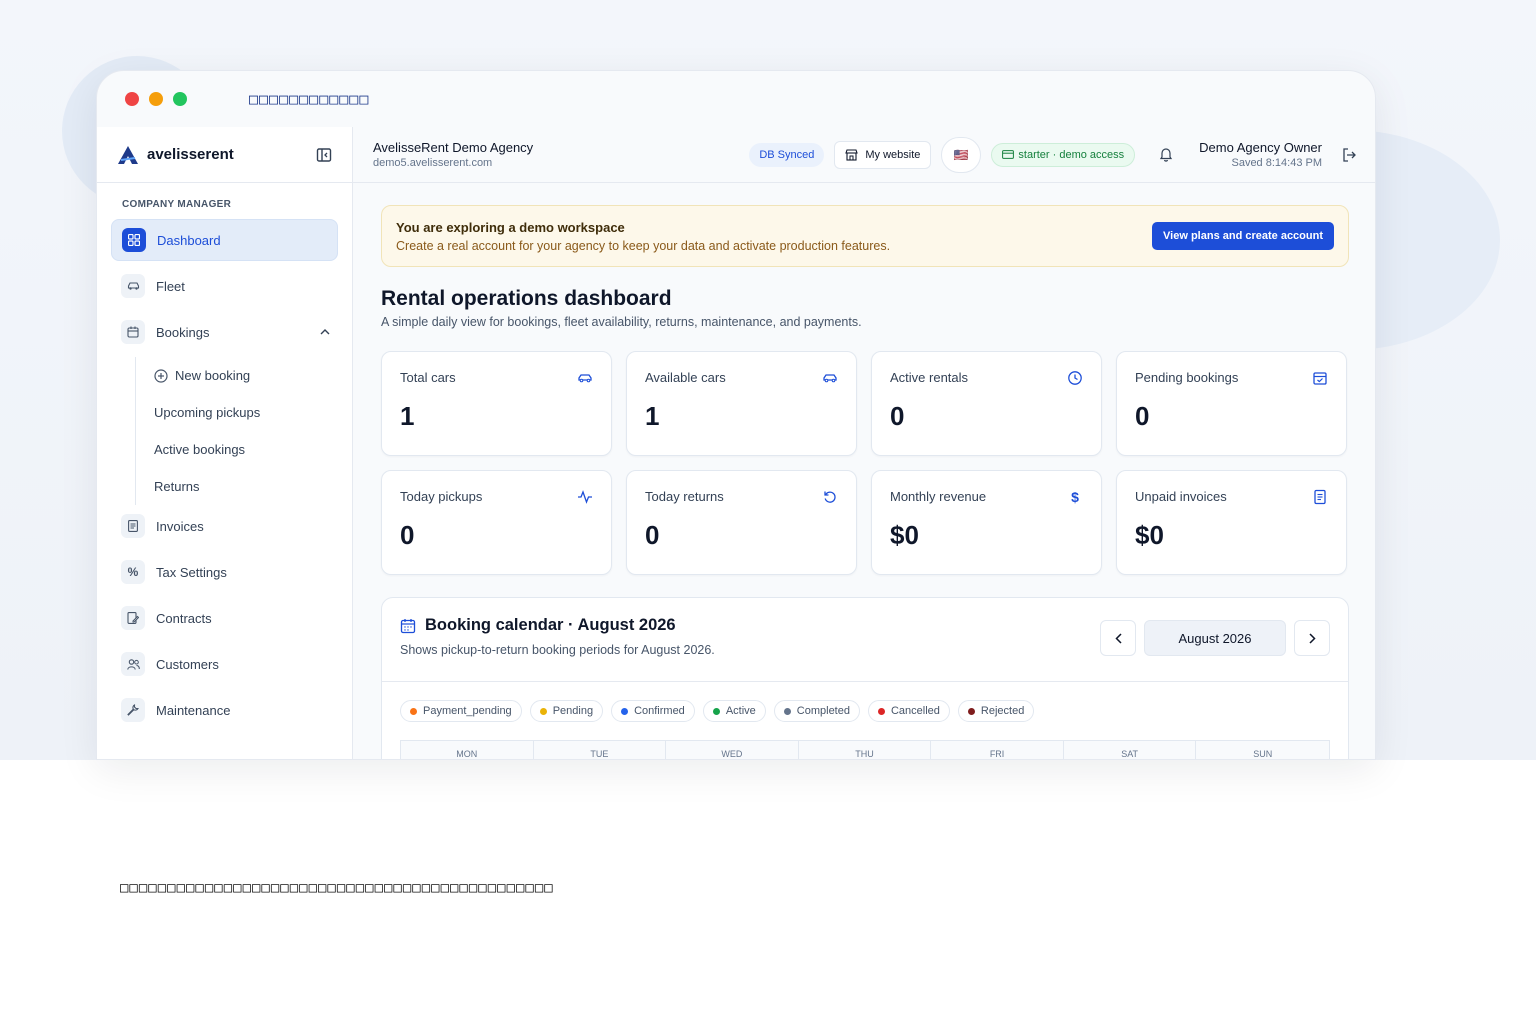 Image resolution: width=1536 pixels, height=1024 pixels. Describe the element at coordinates (1118, 638) in the screenshot. I see `previous-month-button` at that location.